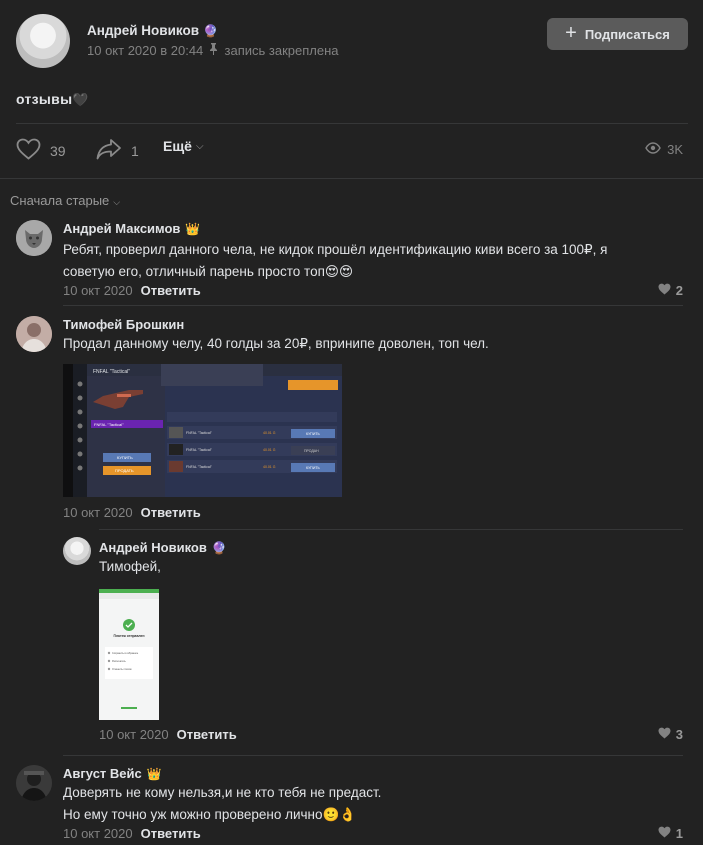  Describe the element at coordinates (311, 451) in the screenshot. I see `screenshot-row-action: ПРОДАН` at that location.